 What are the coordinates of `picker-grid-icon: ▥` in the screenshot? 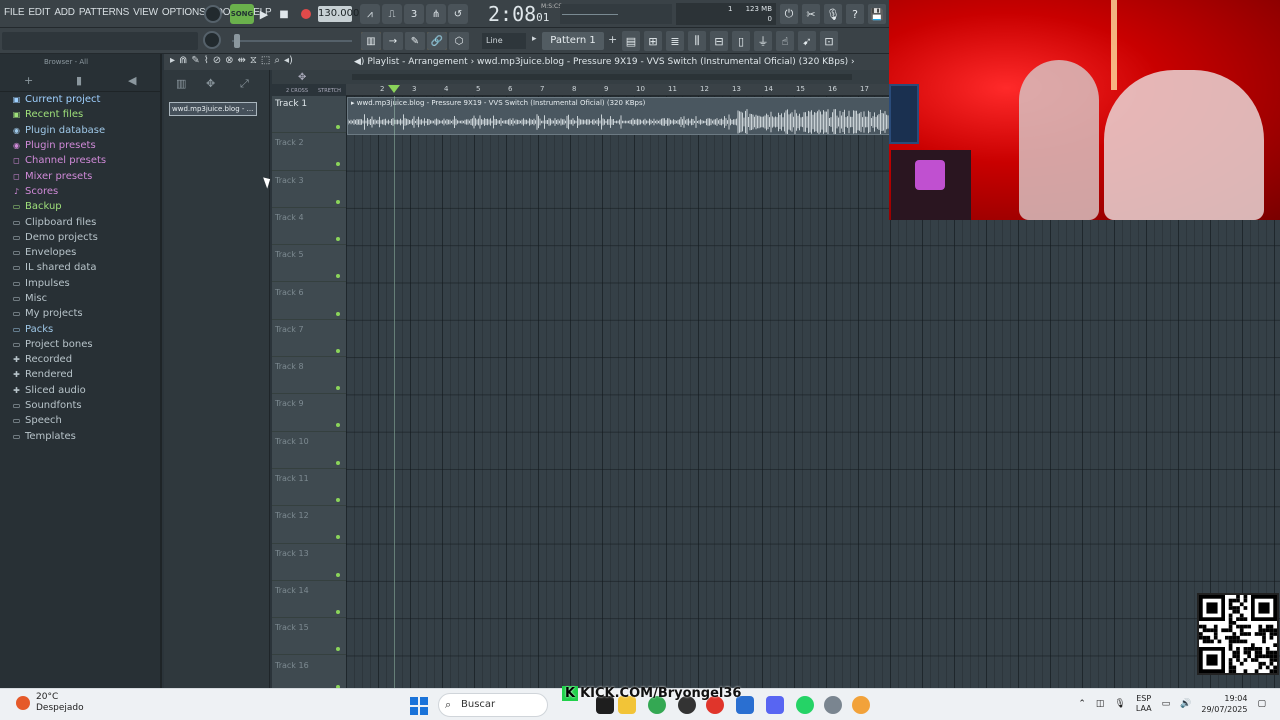 It's located at (181, 83).